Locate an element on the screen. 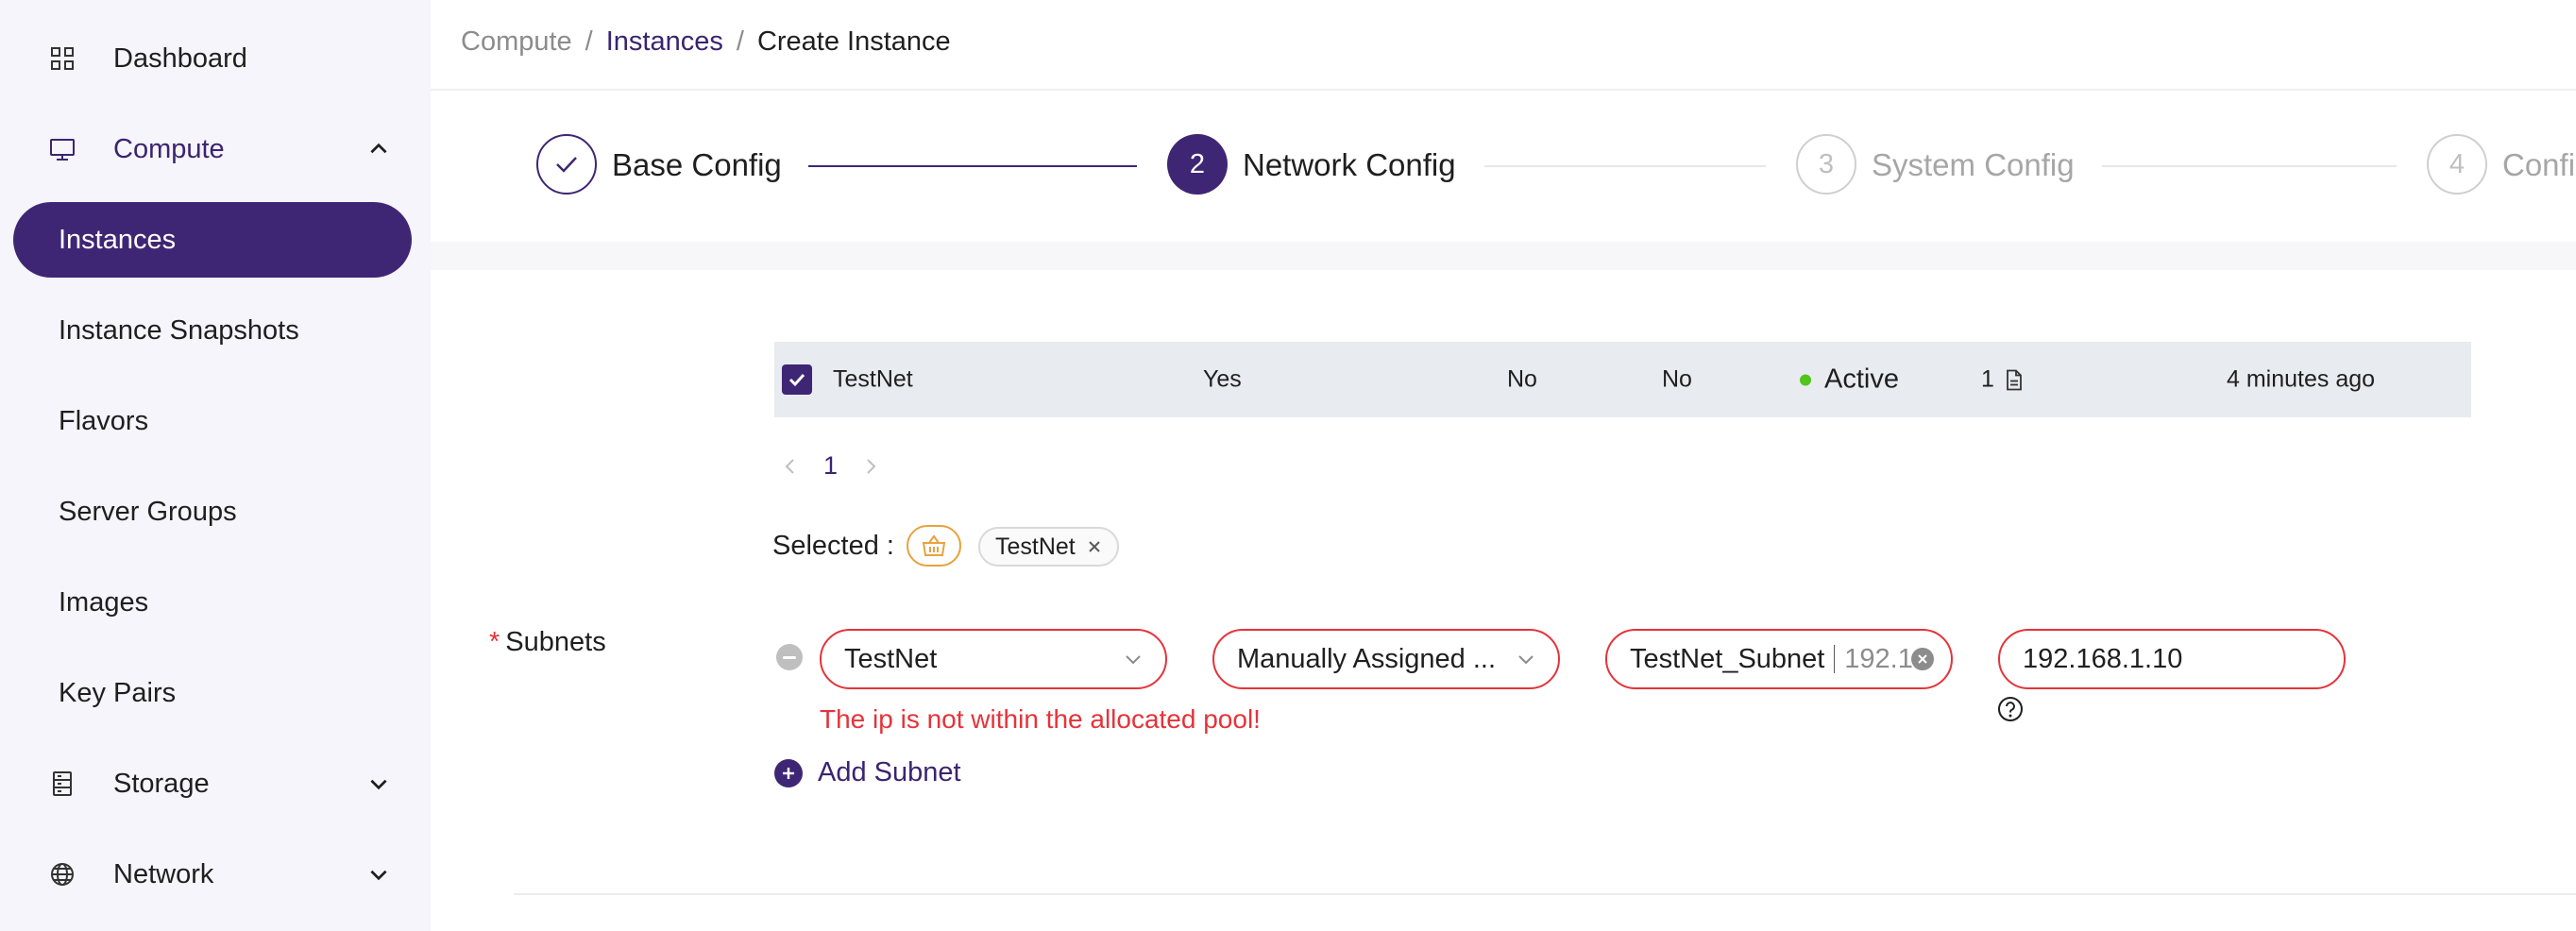  cell-port-security: No is located at coordinates (1677, 379).